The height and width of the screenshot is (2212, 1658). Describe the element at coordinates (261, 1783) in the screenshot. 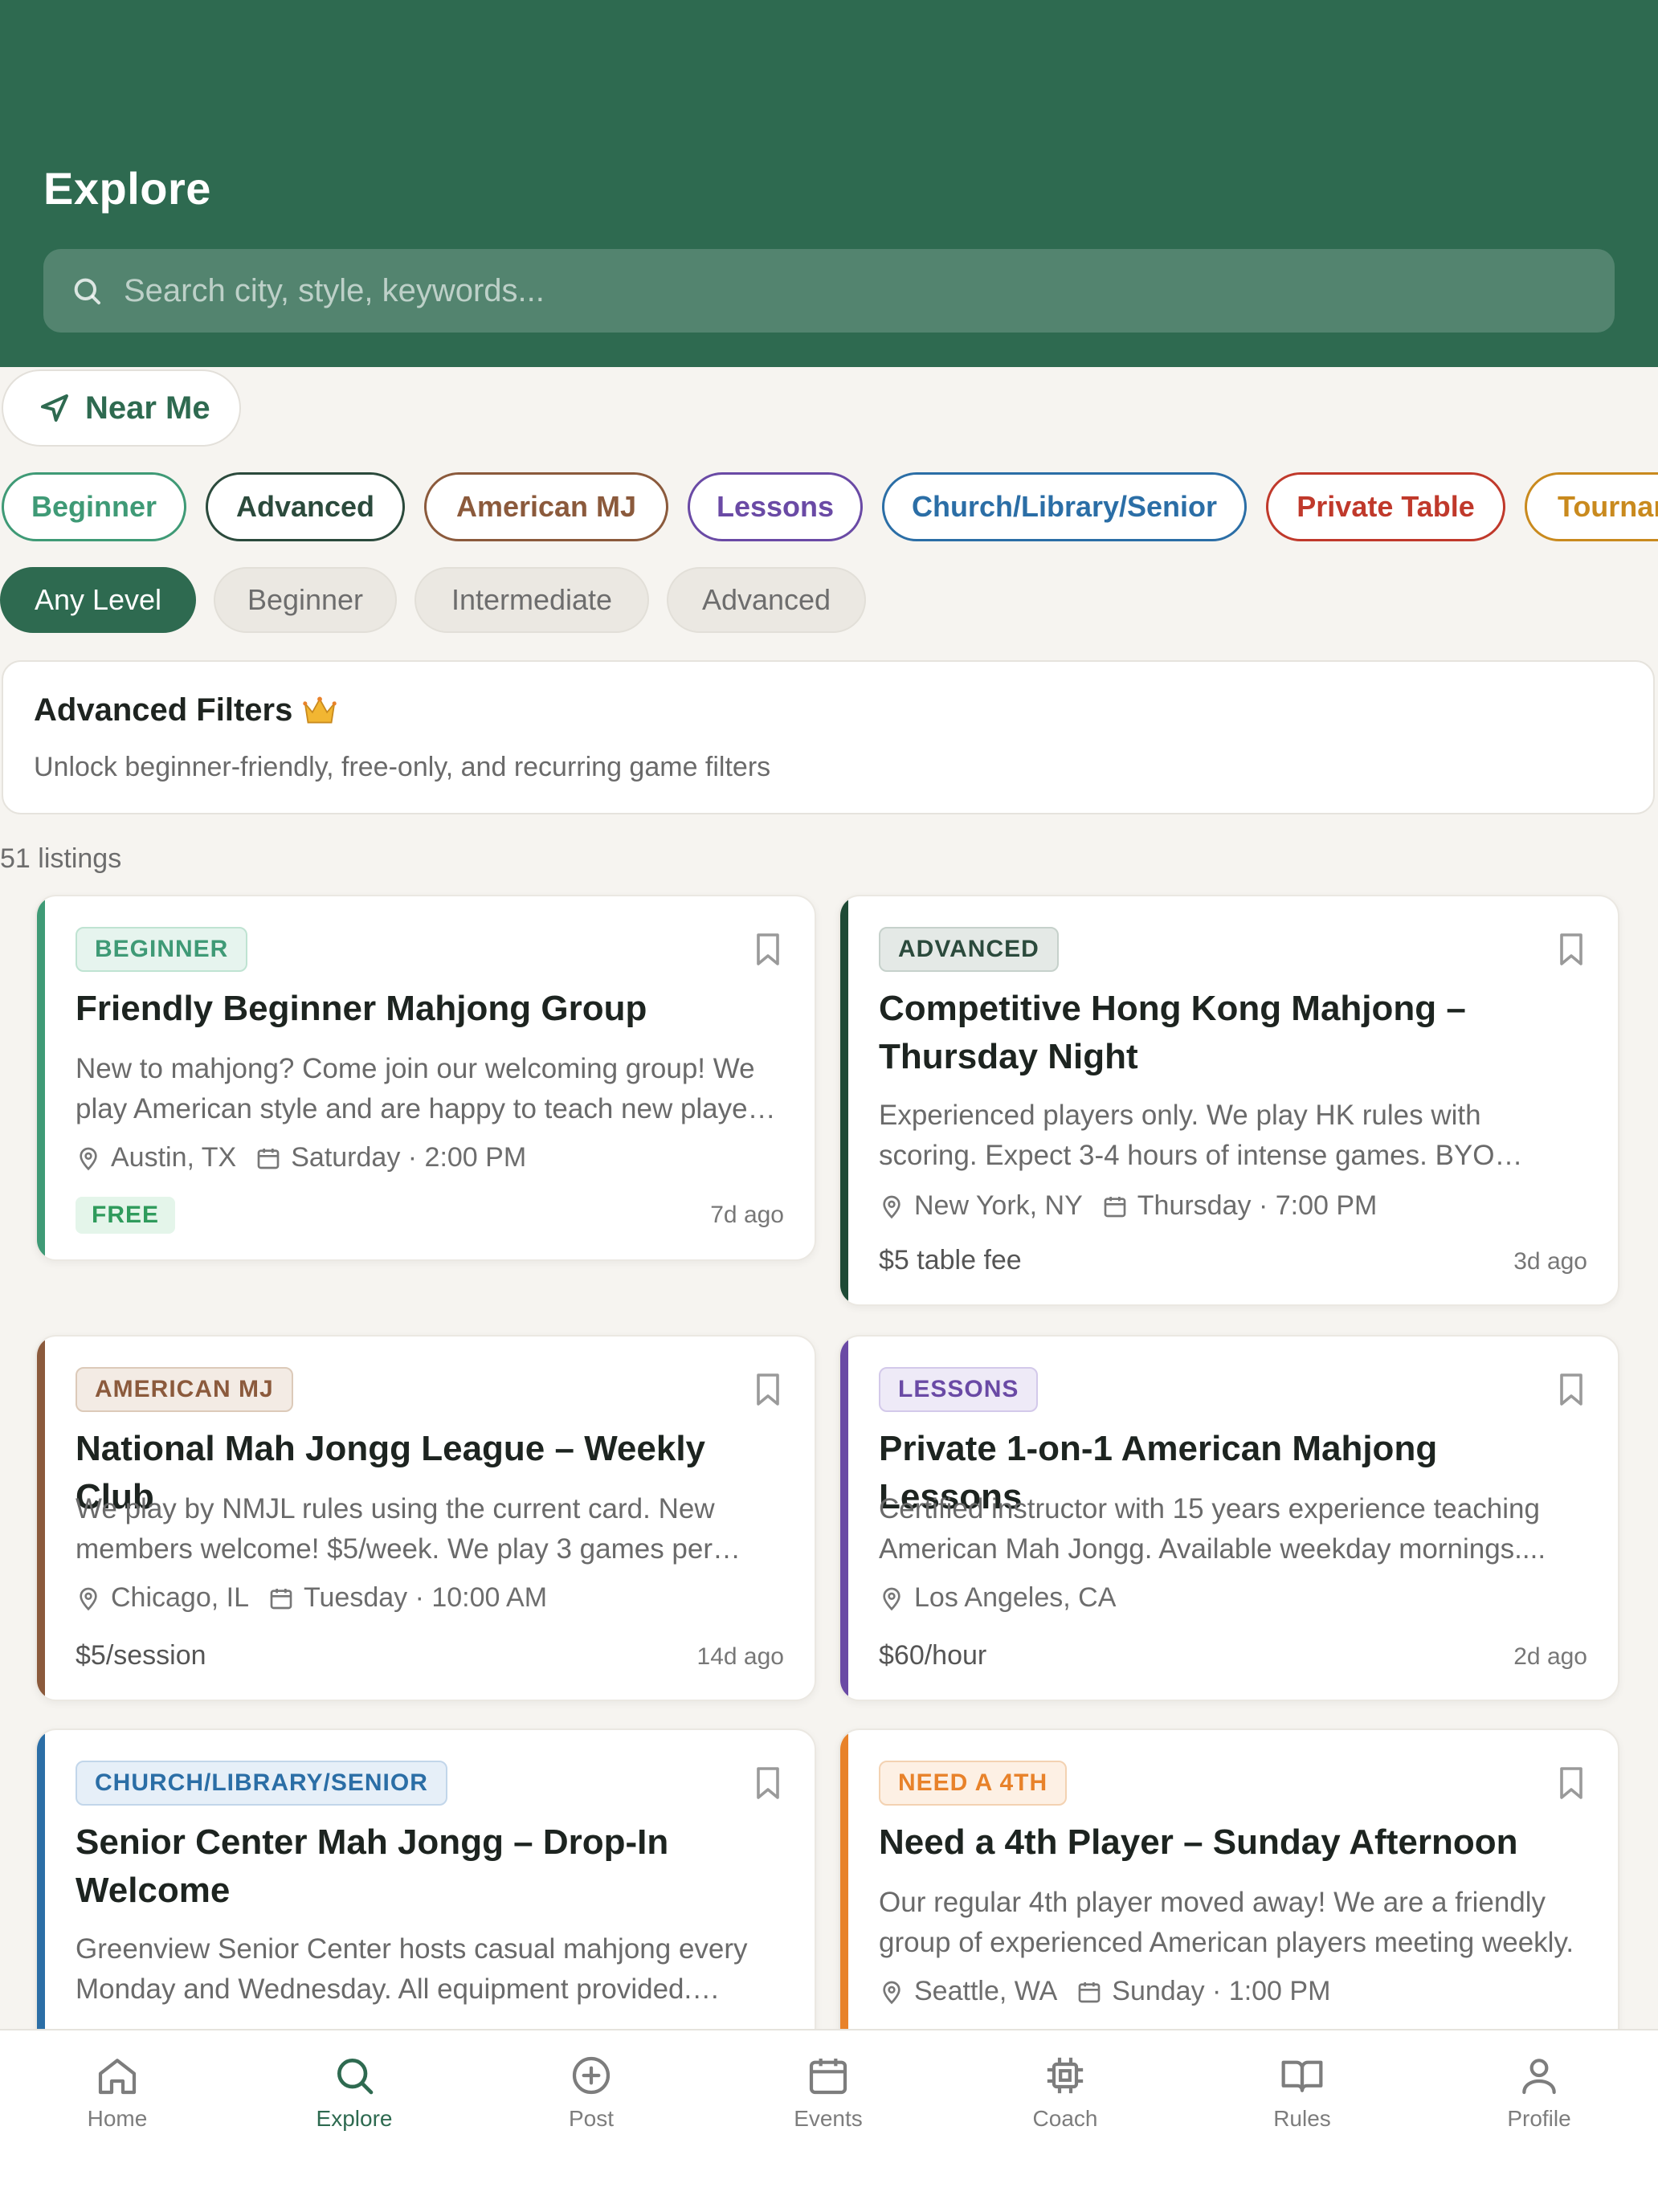

I see `category-tag: CHURCH/LIBRARY/SENIOR` at that location.